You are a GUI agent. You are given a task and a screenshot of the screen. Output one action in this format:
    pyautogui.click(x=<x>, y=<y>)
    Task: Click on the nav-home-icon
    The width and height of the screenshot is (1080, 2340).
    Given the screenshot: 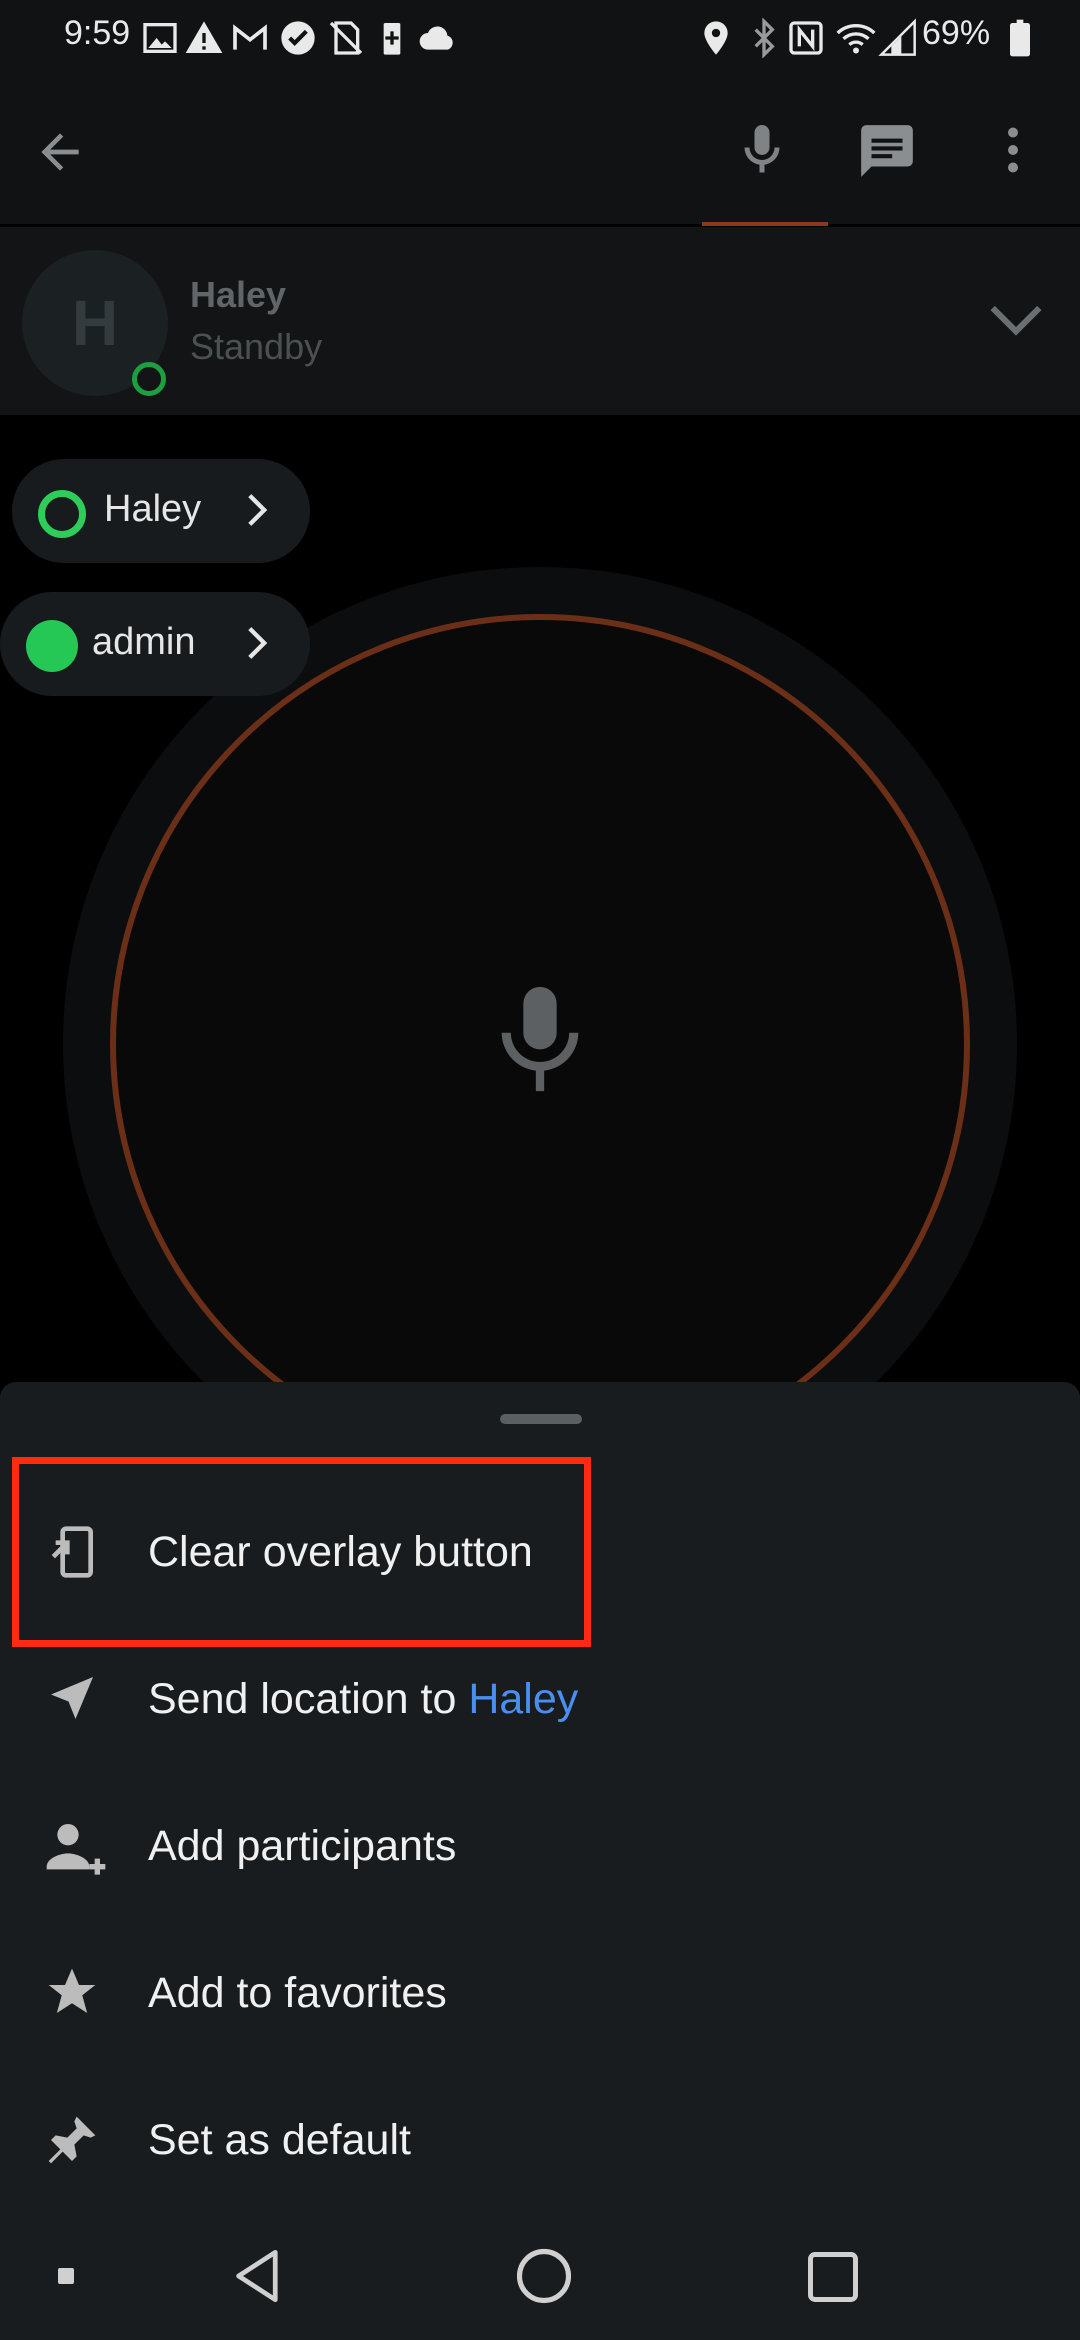 What is the action you would take?
    pyautogui.click(x=544, y=2276)
    